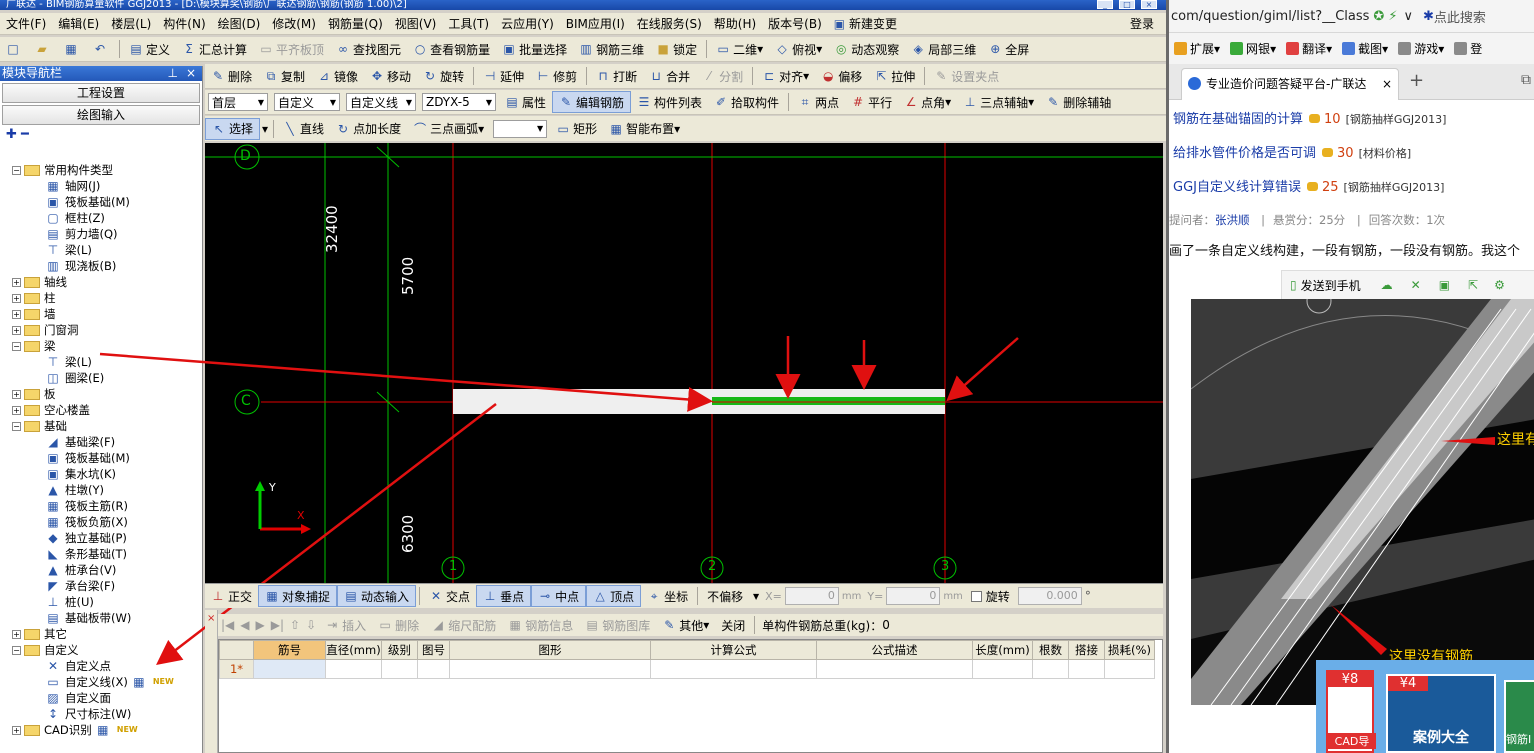 The width and height of the screenshot is (1534, 753). I want to click on bookmark-ebank: 网银 ▾, so click(1253, 48).